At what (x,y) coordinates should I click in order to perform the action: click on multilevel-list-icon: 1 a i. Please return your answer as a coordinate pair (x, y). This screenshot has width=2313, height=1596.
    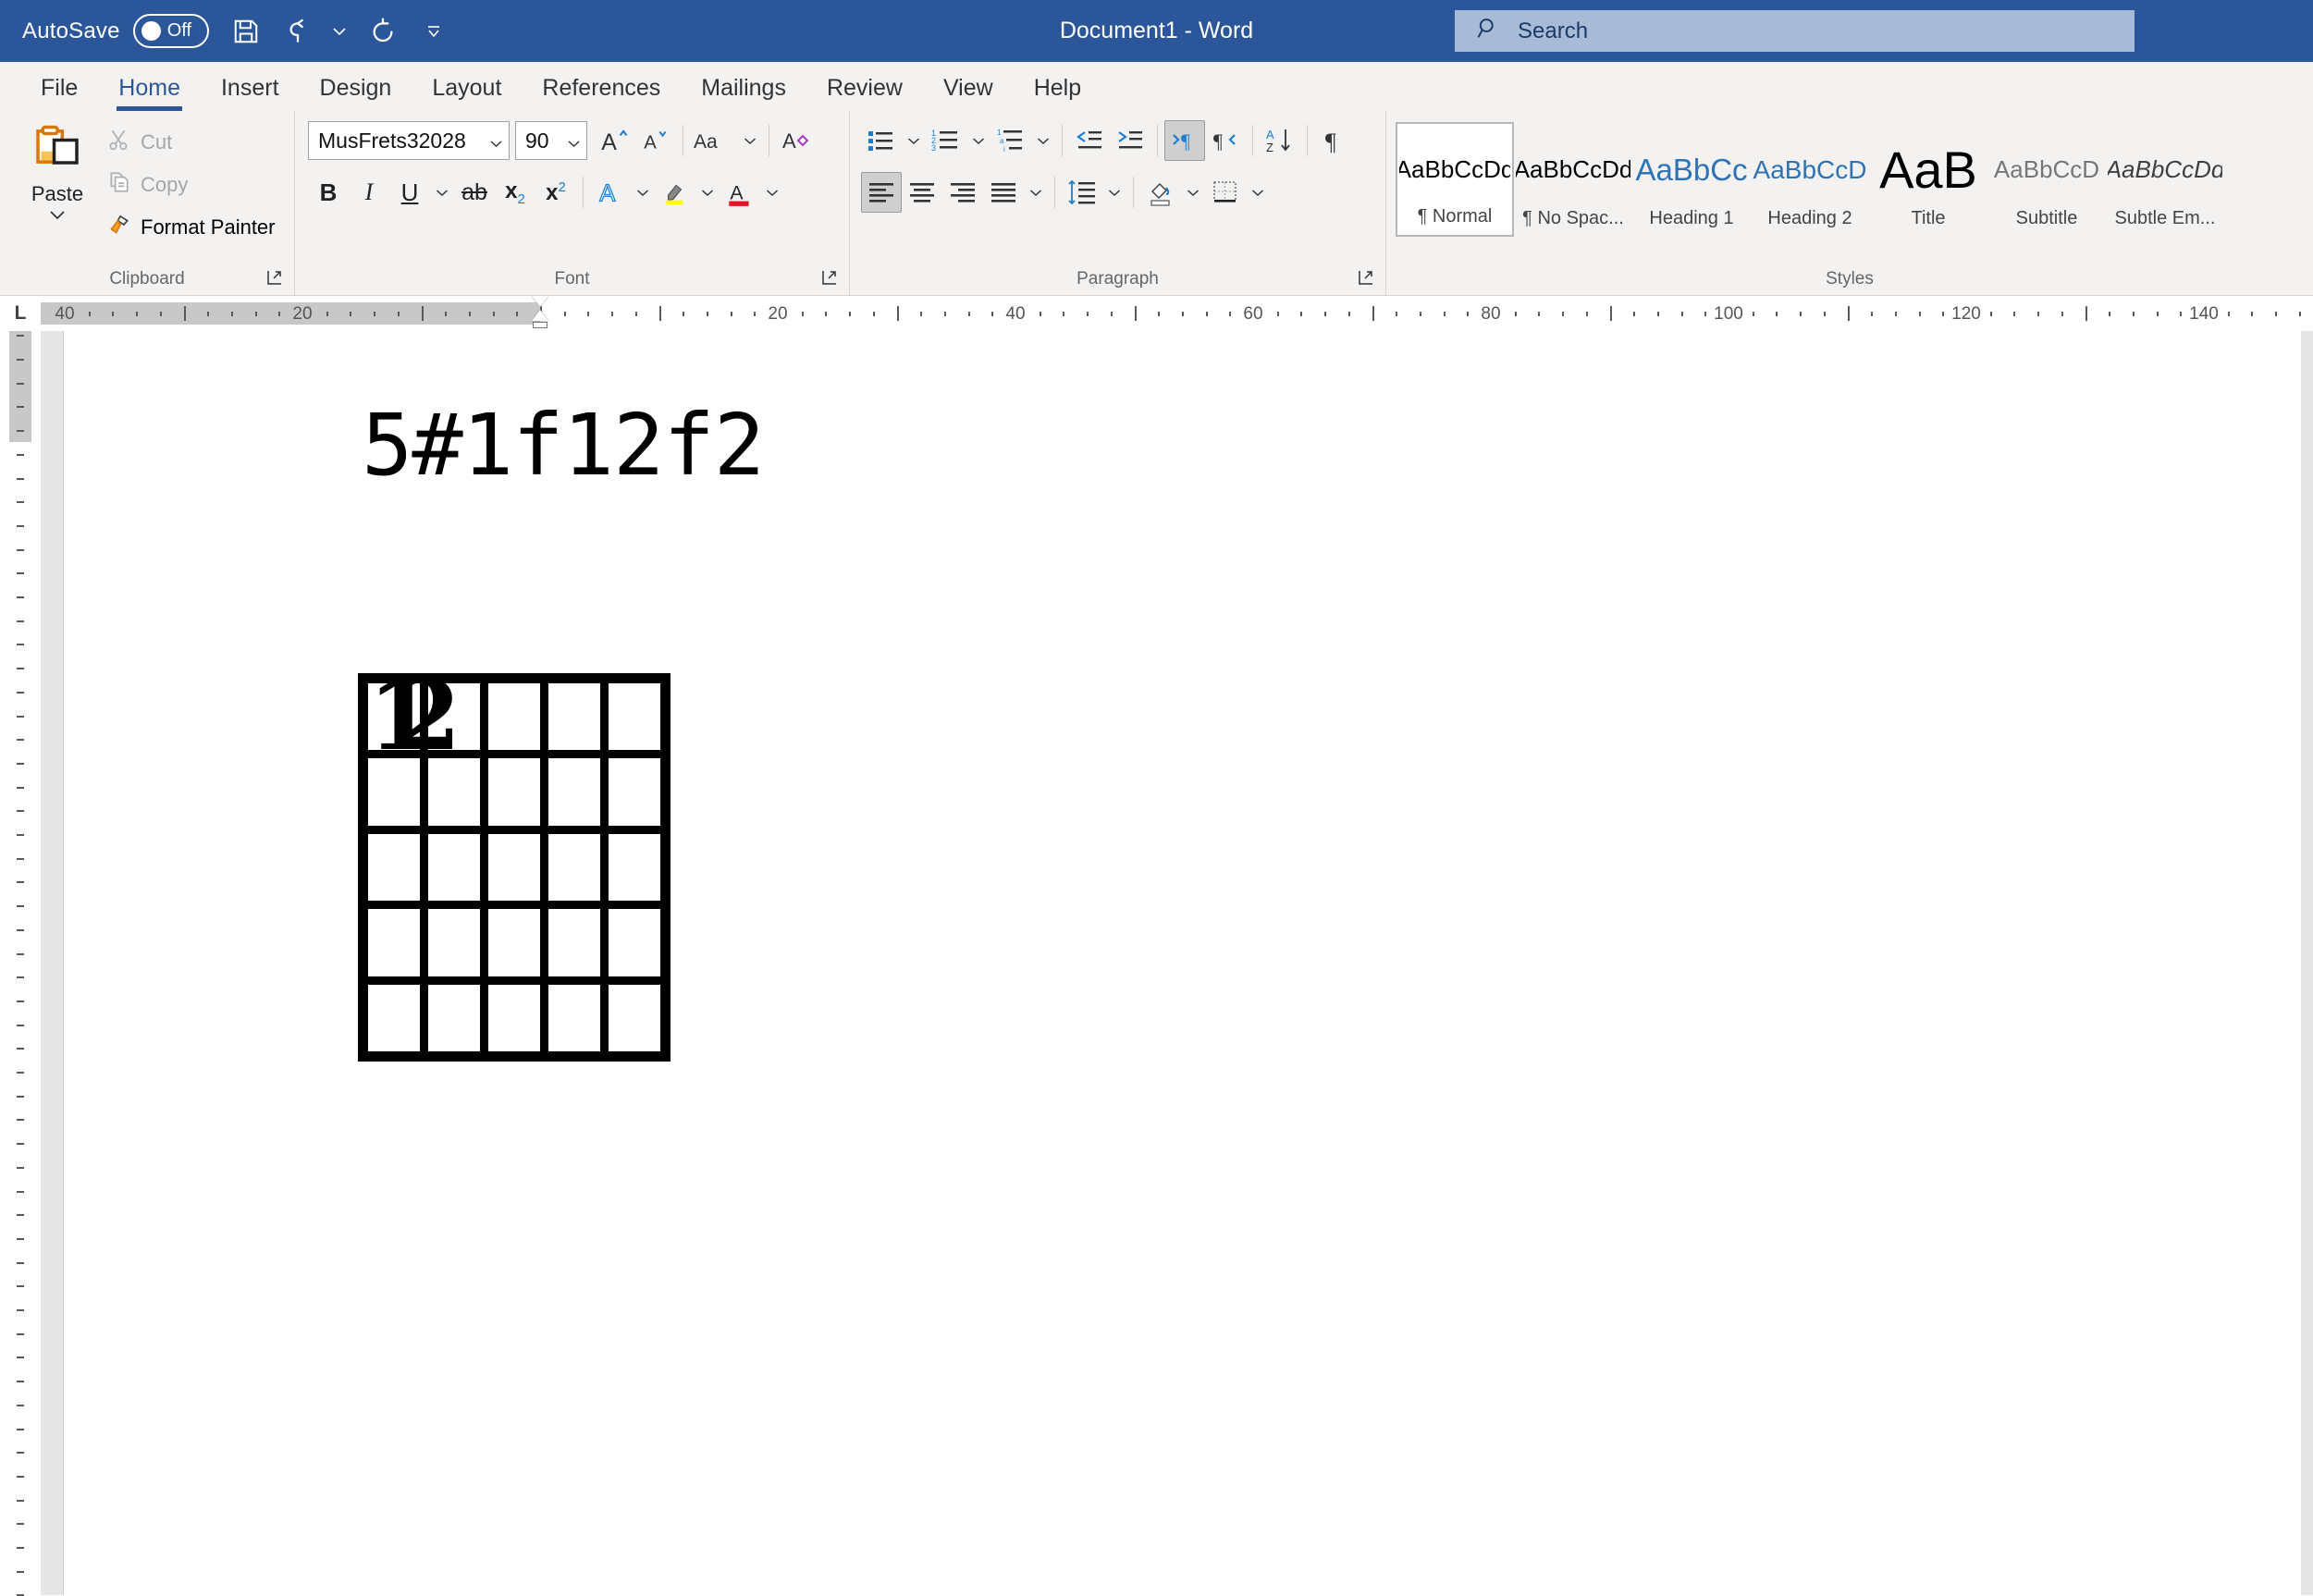
    Looking at the image, I should click on (1010, 140).